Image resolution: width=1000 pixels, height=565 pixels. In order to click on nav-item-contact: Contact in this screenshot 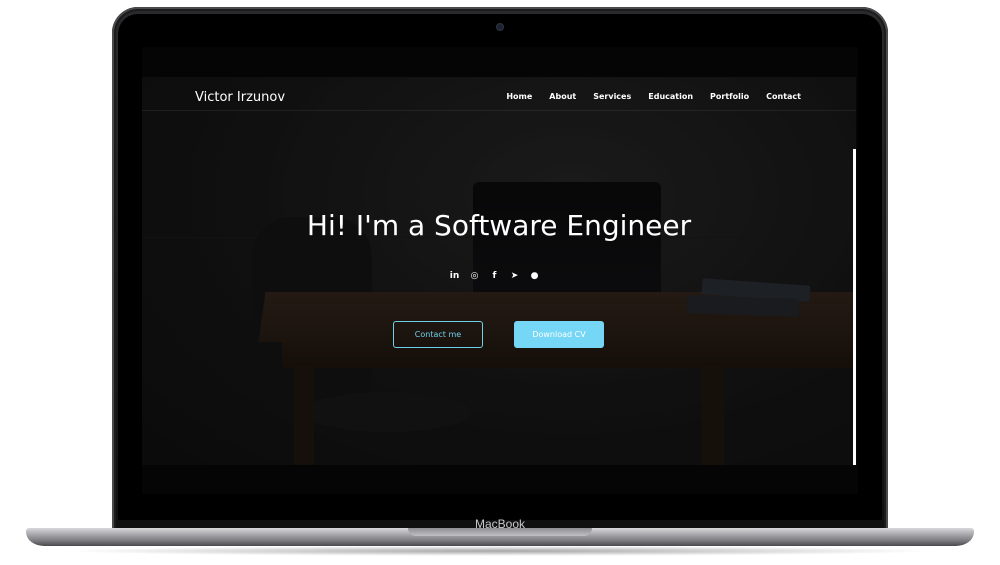, I will do `click(783, 96)`.